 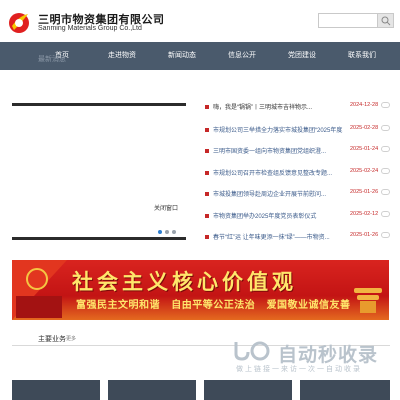 I want to click on section-title-business: 主要业务, so click(x=52, y=339).